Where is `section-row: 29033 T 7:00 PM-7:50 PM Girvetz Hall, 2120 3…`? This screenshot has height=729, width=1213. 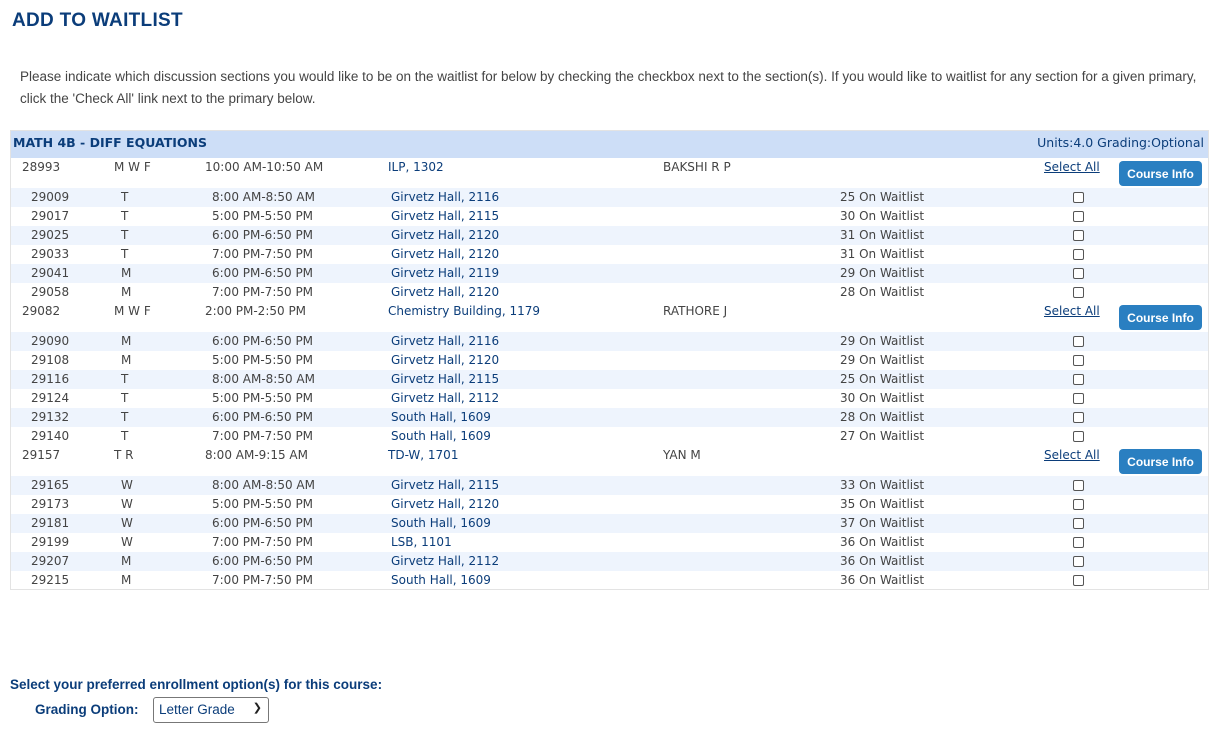 section-row: 29033 T 7:00 PM-7:50 PM Girvetz Hall, 2120 3… is located at coordinates (609, 254).